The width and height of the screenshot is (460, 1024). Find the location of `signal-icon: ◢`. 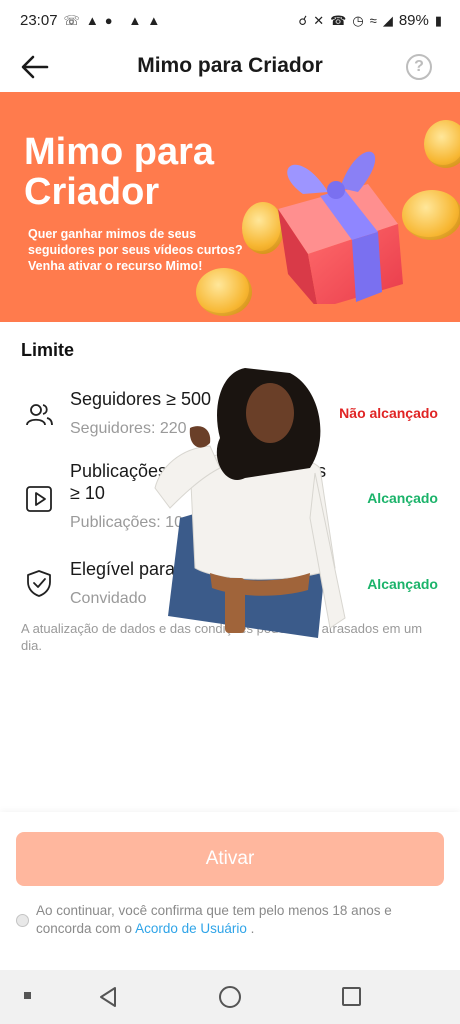

signal-icon: ◢ is located at coordinates (387, 20).